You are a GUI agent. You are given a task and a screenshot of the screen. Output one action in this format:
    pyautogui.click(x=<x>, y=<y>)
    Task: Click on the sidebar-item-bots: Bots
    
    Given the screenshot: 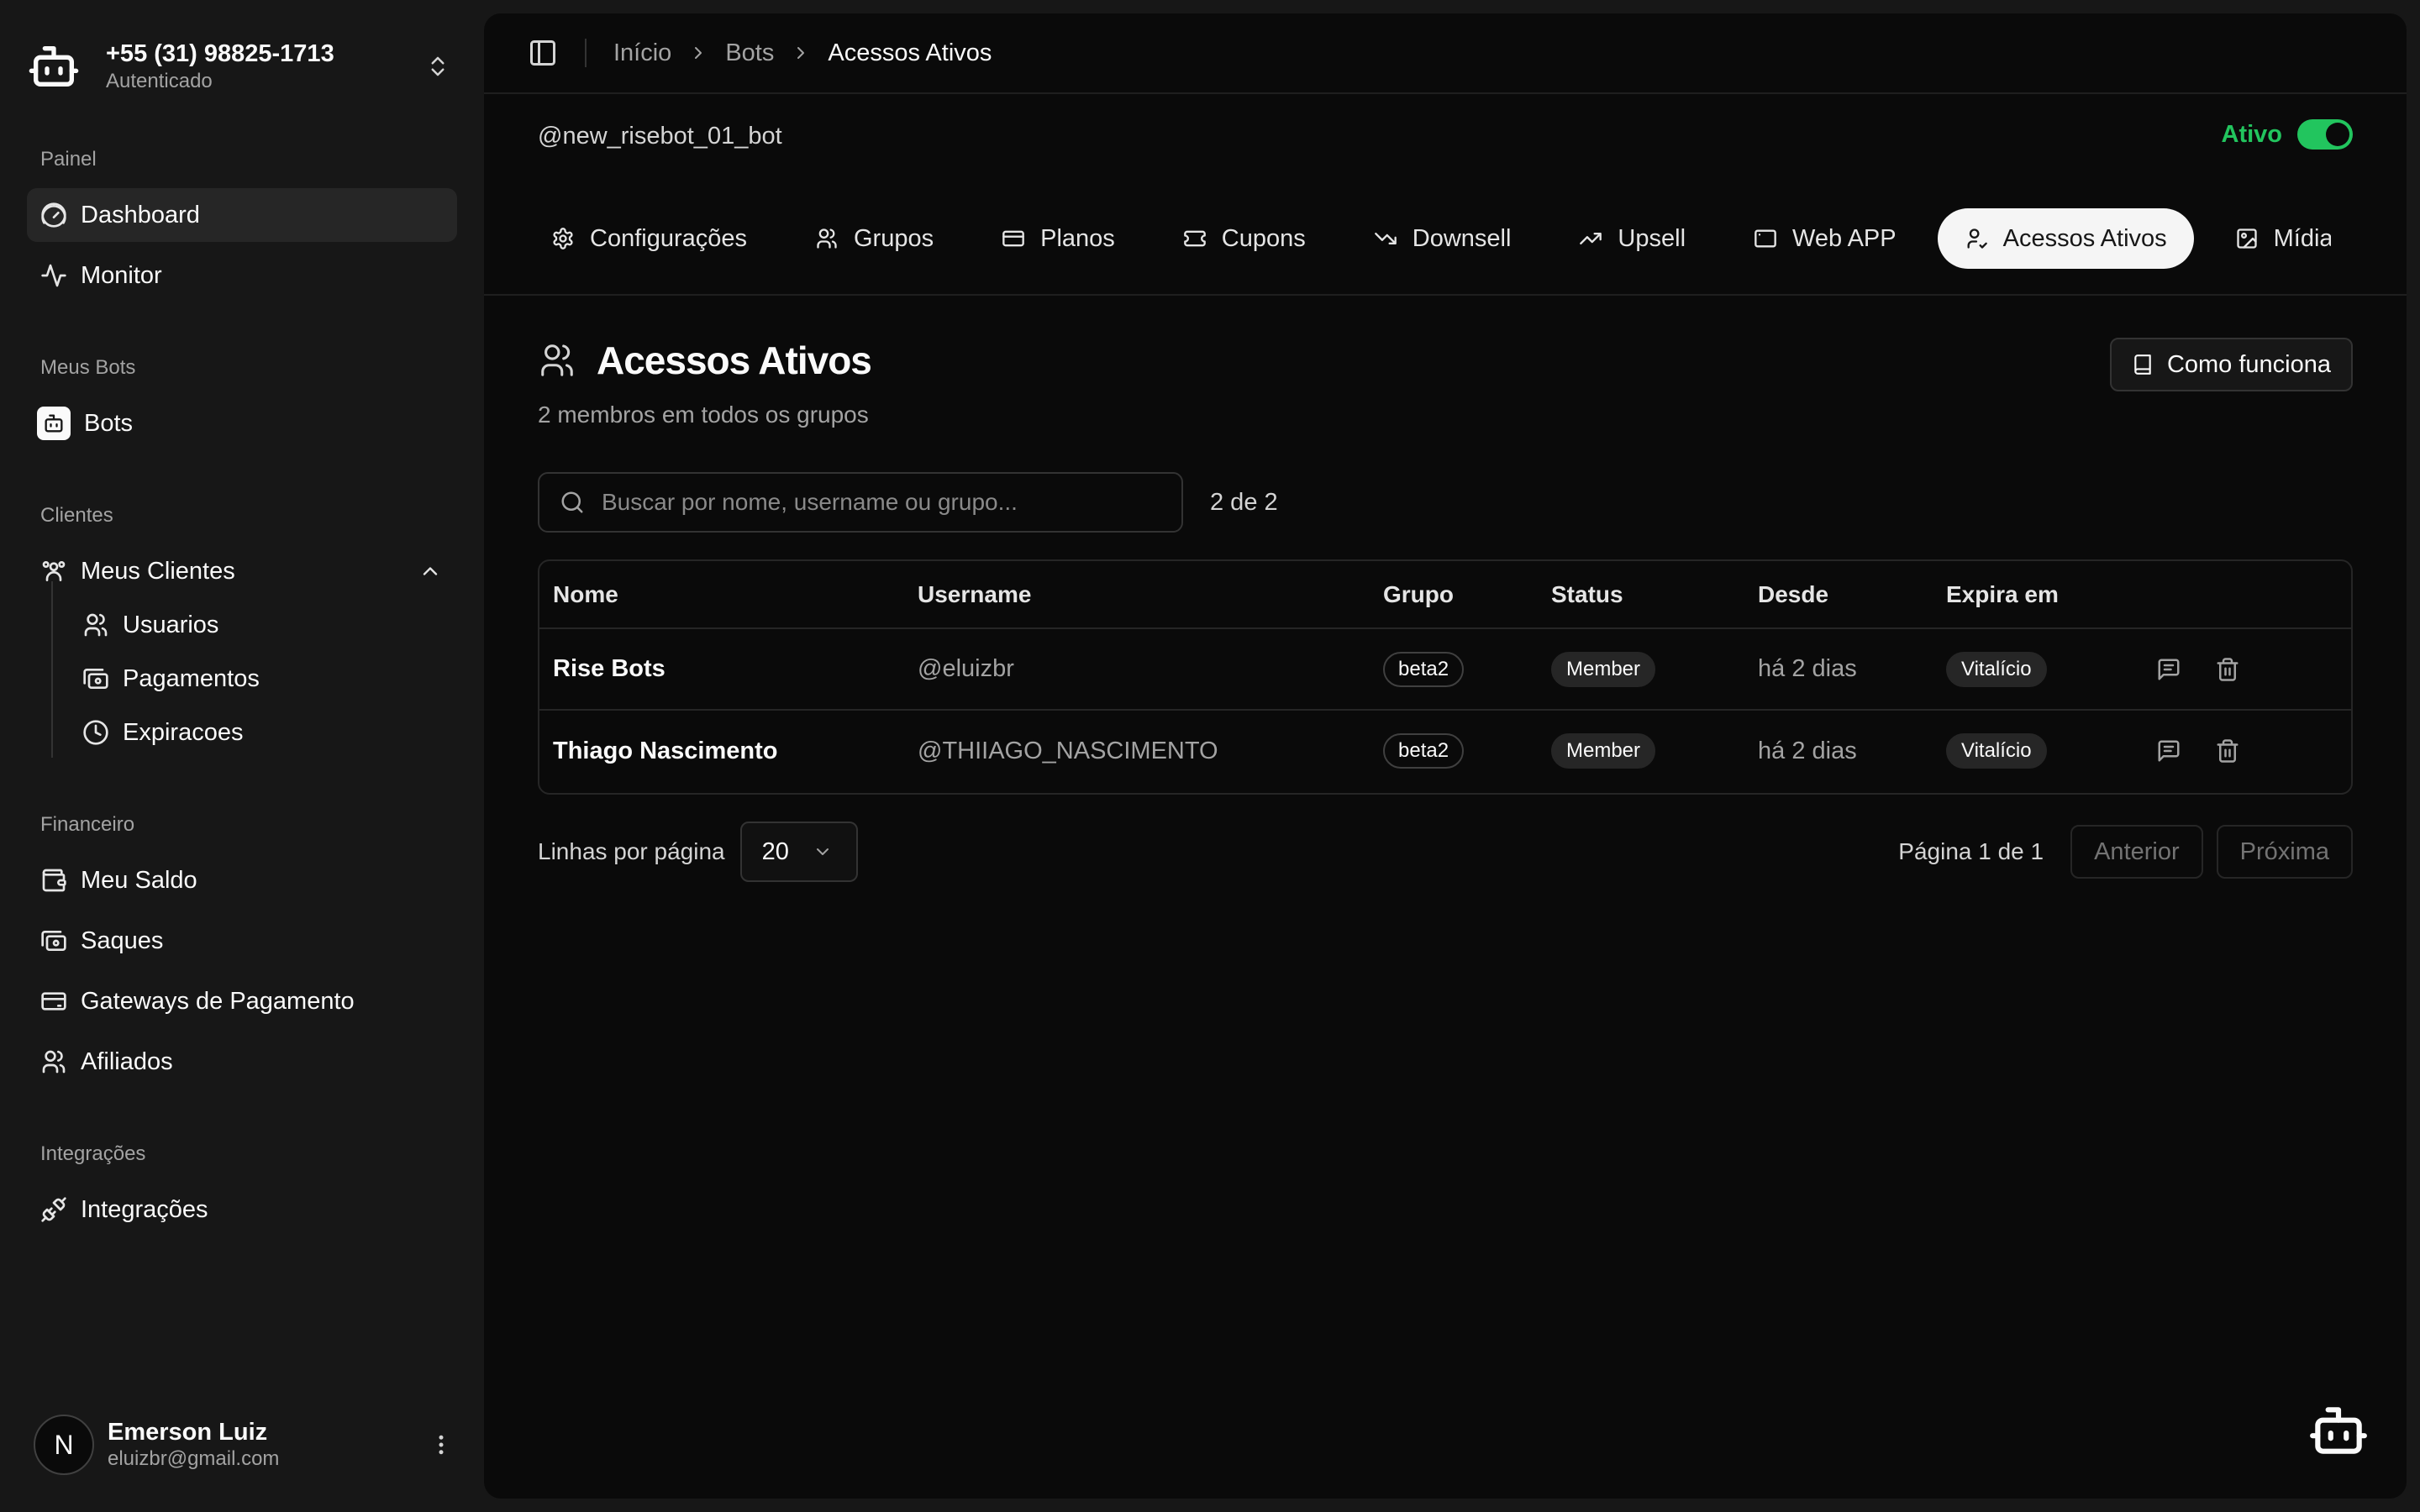 What is the action you would take?
    pyautogui.click(x=242, y=423)
    